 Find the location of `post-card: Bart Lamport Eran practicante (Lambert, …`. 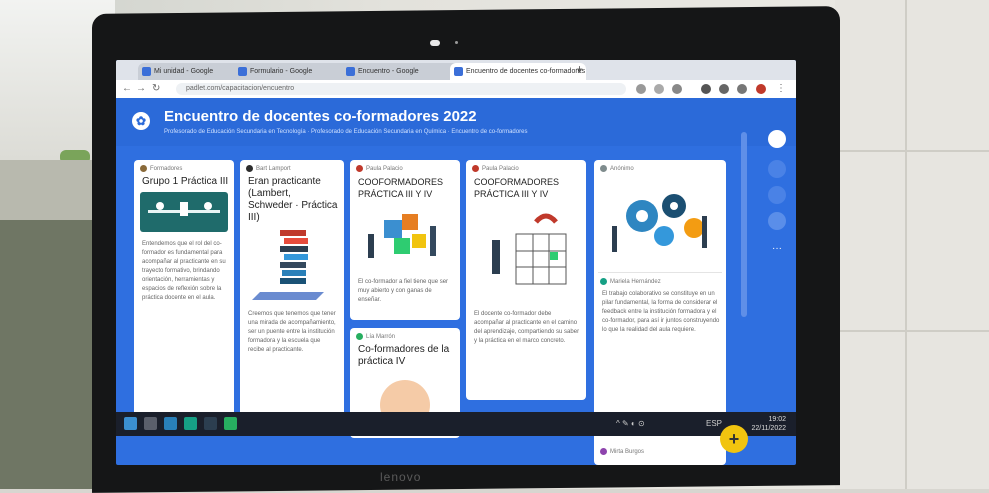

post-card: Bart Lamport Eran practicante (Lambert, … is located at coordinates (292, 292).